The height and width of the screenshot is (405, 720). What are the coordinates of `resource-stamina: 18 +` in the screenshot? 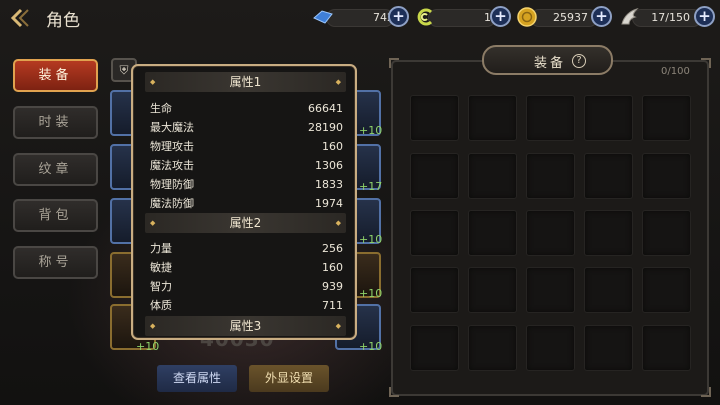 It's located at (463, 17).